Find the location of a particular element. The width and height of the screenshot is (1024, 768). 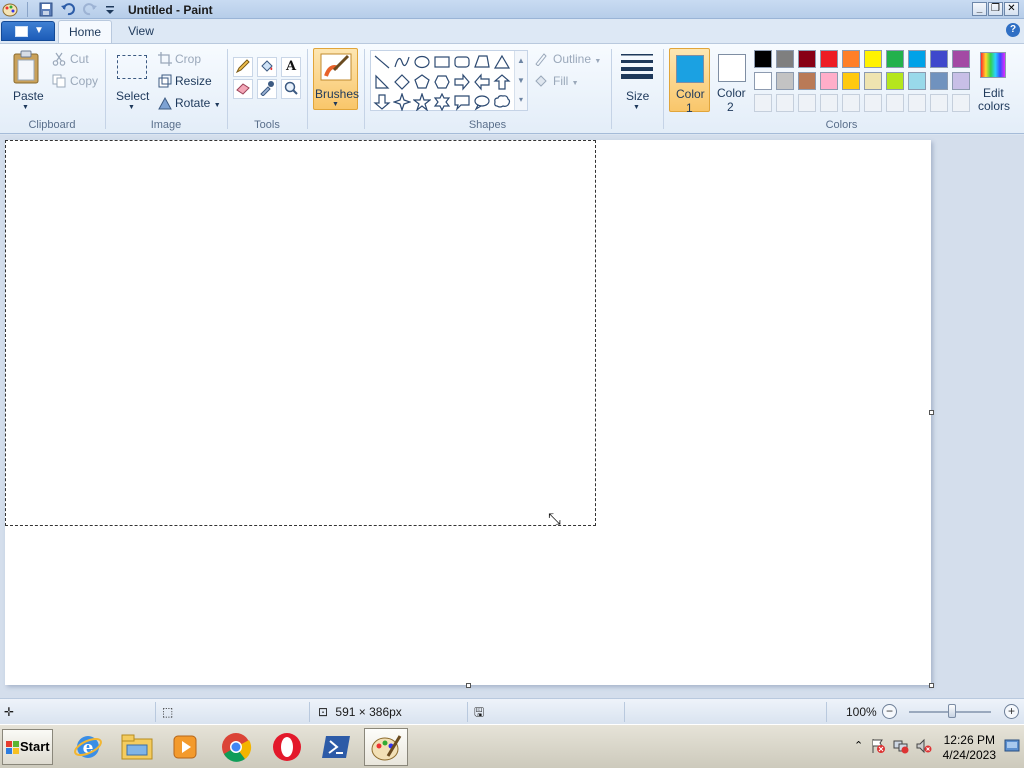

shapes-scrollbar: ▲ ▼ ▾ is located at coordinates (520, 80).